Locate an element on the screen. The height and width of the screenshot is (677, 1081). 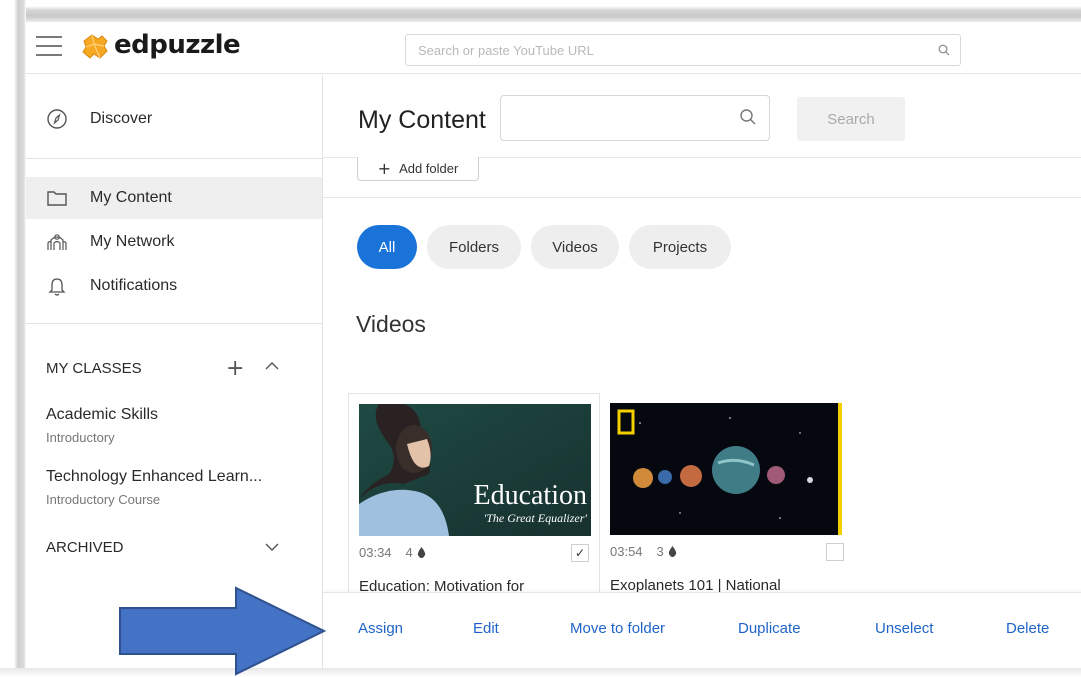
content-search-input is located at coordinates (611, 118).